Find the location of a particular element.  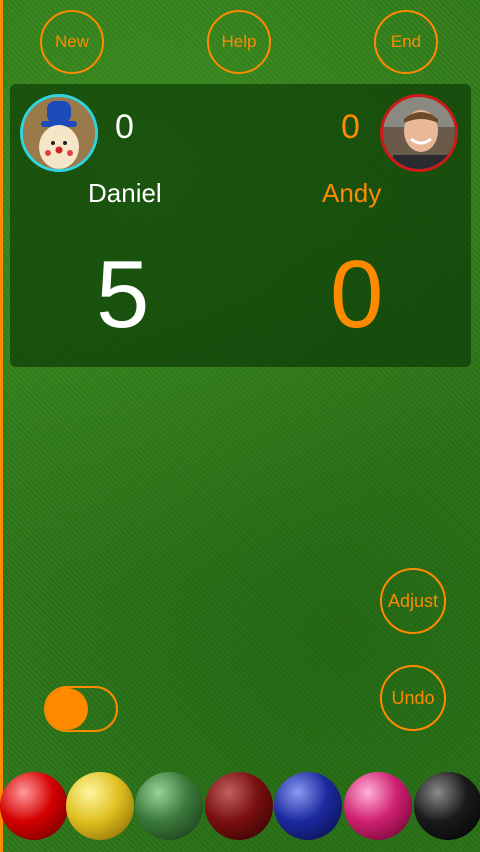

undo-button: Undo is located at coordinates (413, 698).